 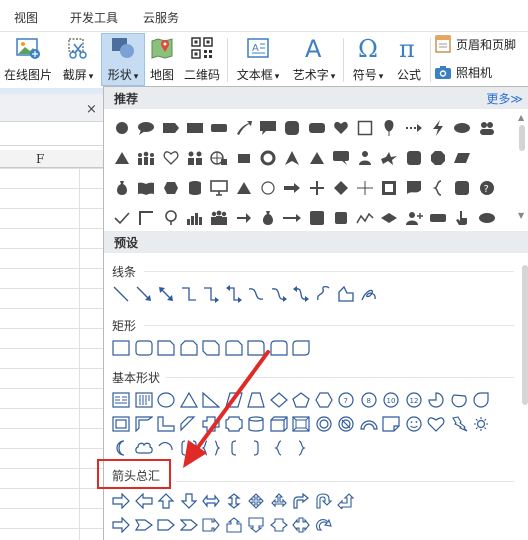 What do you see at coordinates (522, 138) in the screenshot?
I see `scroll-thumb` at bounding box center [522, 138].